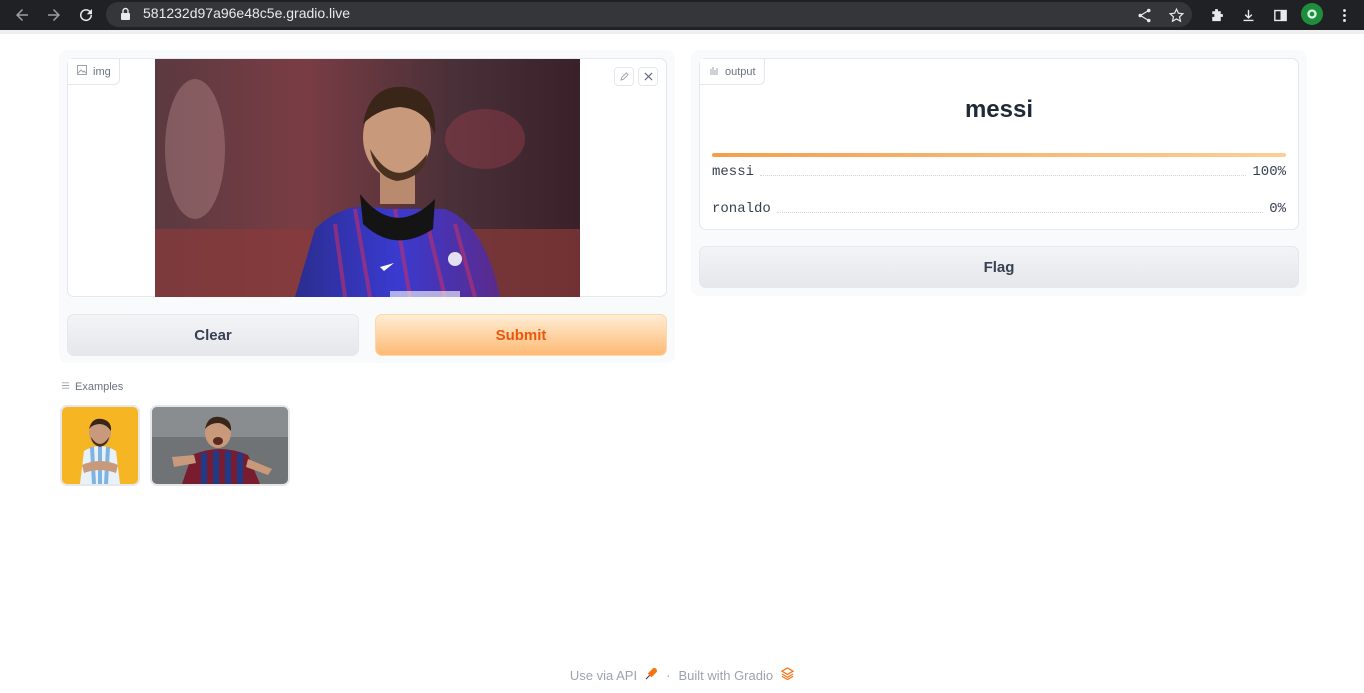  What do you see at coordinates (999, 208) in the screenshot?
I see `confidence-row: ronaldo 0%` at bounding box center [999, 208].